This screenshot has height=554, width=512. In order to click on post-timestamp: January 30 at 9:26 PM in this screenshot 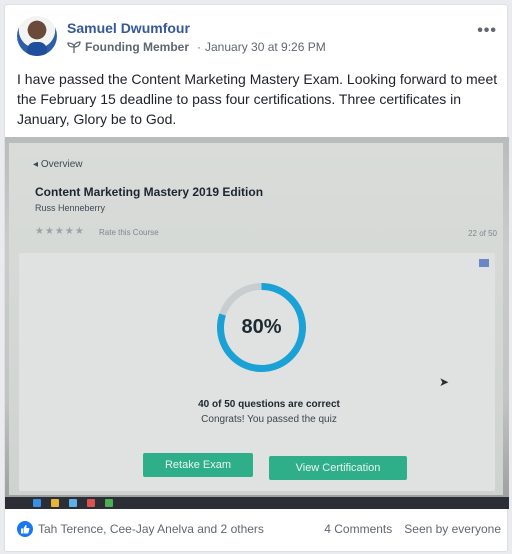, I will do `click(265, 47)`.